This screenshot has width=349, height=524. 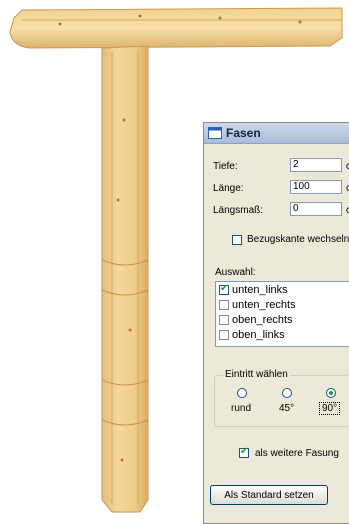 I want to click on laengsmass-input: 0, so click(x=316, y=209).